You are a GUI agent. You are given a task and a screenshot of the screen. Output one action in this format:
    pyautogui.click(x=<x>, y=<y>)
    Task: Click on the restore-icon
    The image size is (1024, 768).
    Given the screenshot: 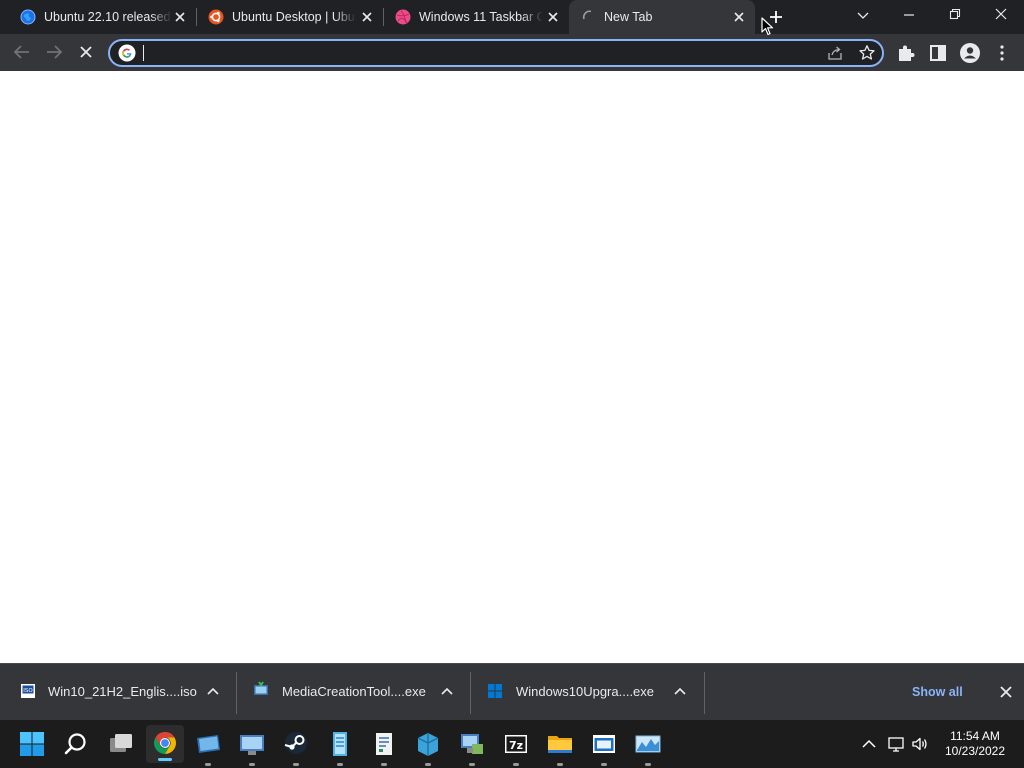 What is the action you would take?
    pyautogui.click(x=955, y=14)
    